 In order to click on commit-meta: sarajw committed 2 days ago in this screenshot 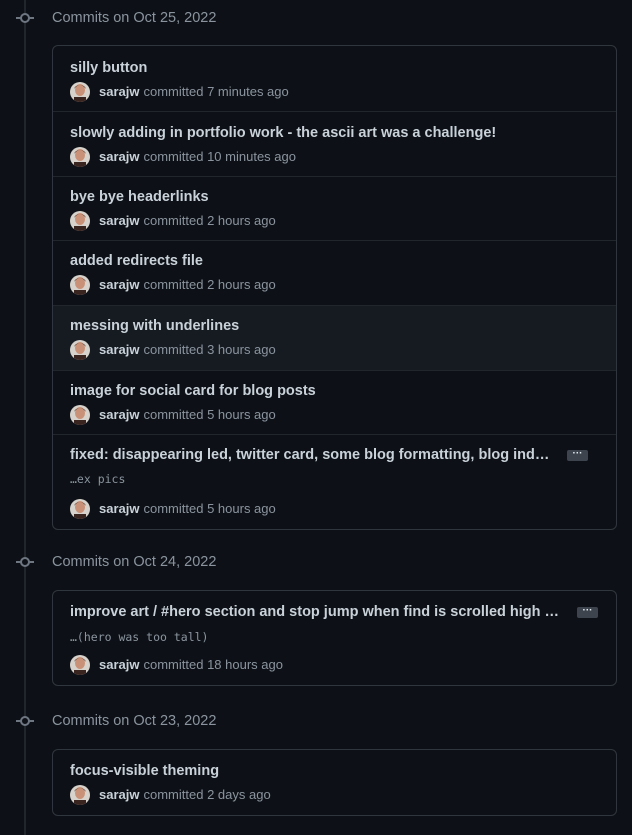, I will do `click(170, 795)`.